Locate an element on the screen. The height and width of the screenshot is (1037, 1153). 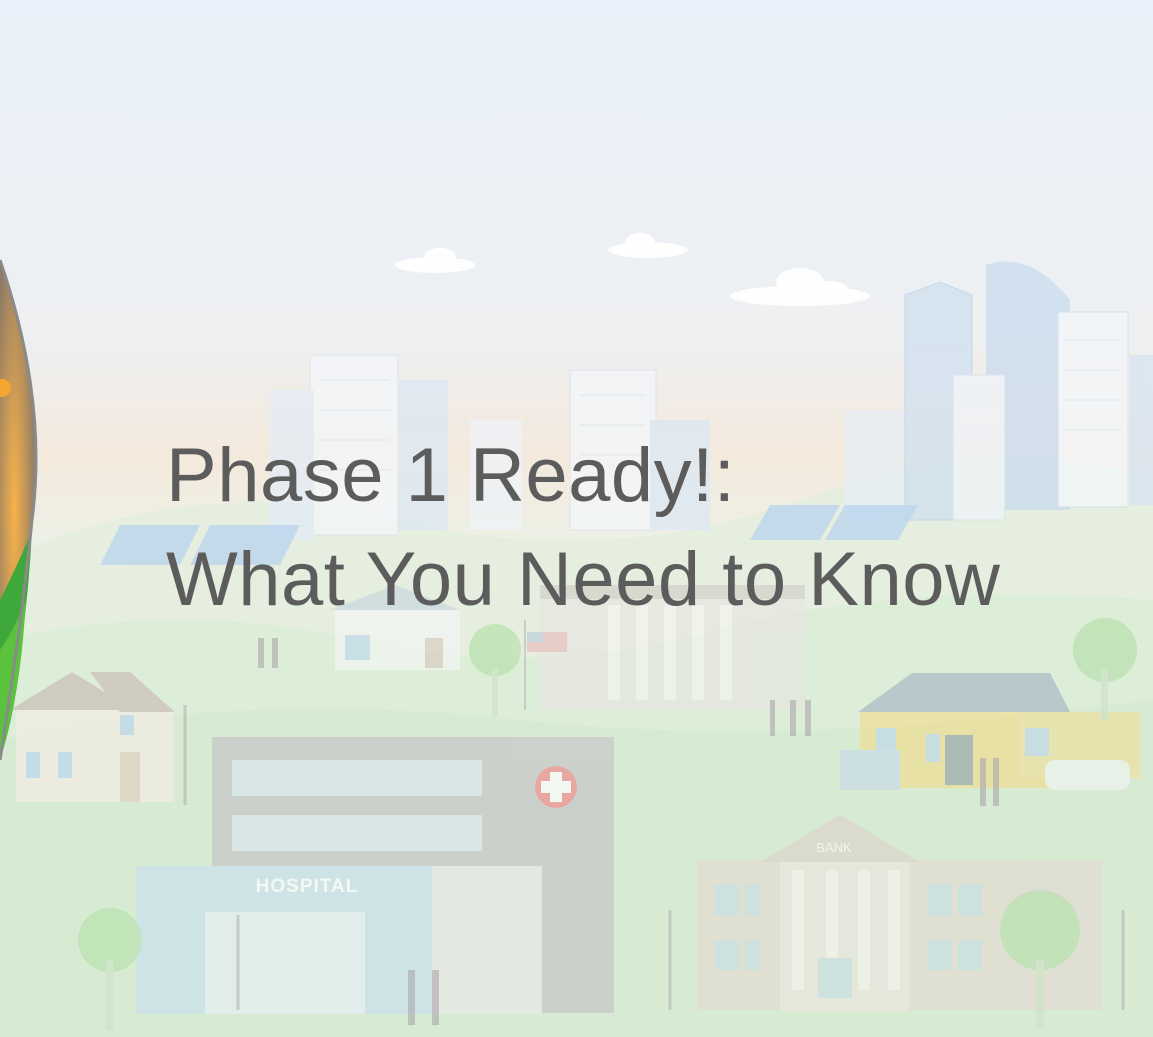
bank-sign: BANK is located at coordinates (834, 847).